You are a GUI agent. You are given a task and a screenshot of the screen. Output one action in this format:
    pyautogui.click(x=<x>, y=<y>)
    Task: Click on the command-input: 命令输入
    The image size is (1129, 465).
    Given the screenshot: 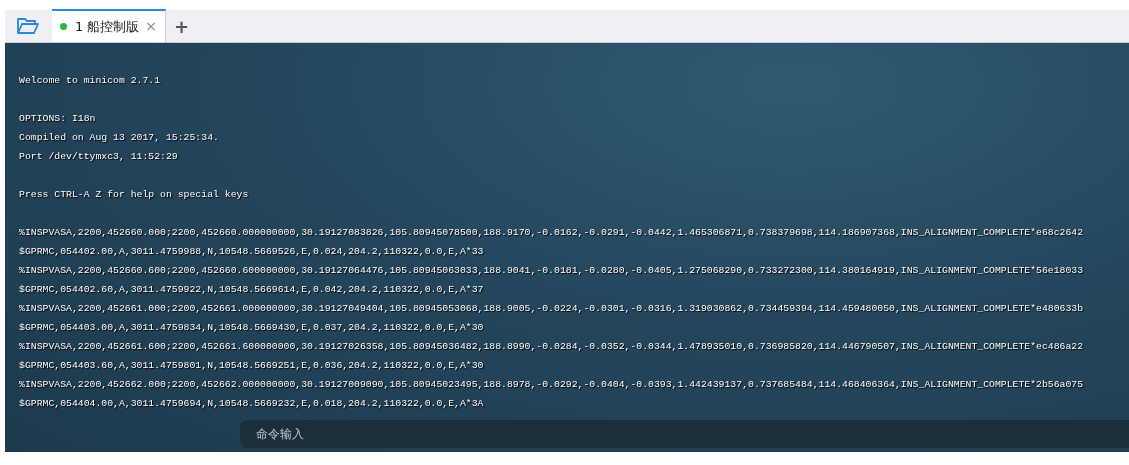 What is the action you would take?
    pyautogui.click(x=684, y=434)
    